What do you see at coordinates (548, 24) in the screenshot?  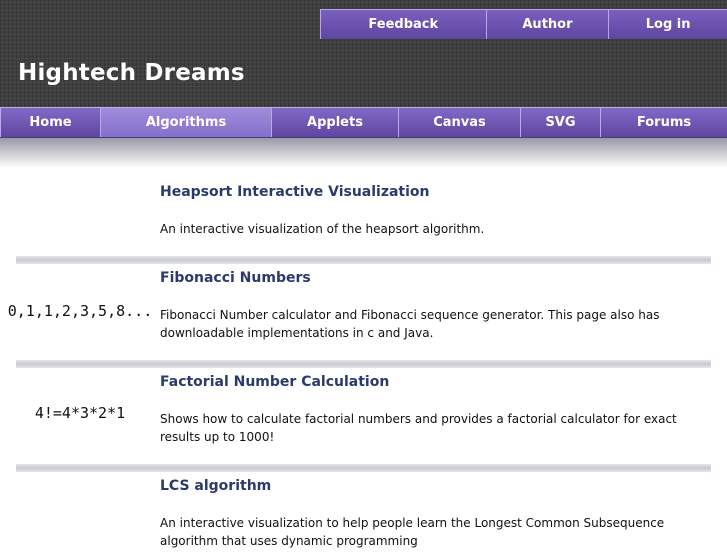 I see `top-nav-author-link: Author` at bounding box center [548, 24].